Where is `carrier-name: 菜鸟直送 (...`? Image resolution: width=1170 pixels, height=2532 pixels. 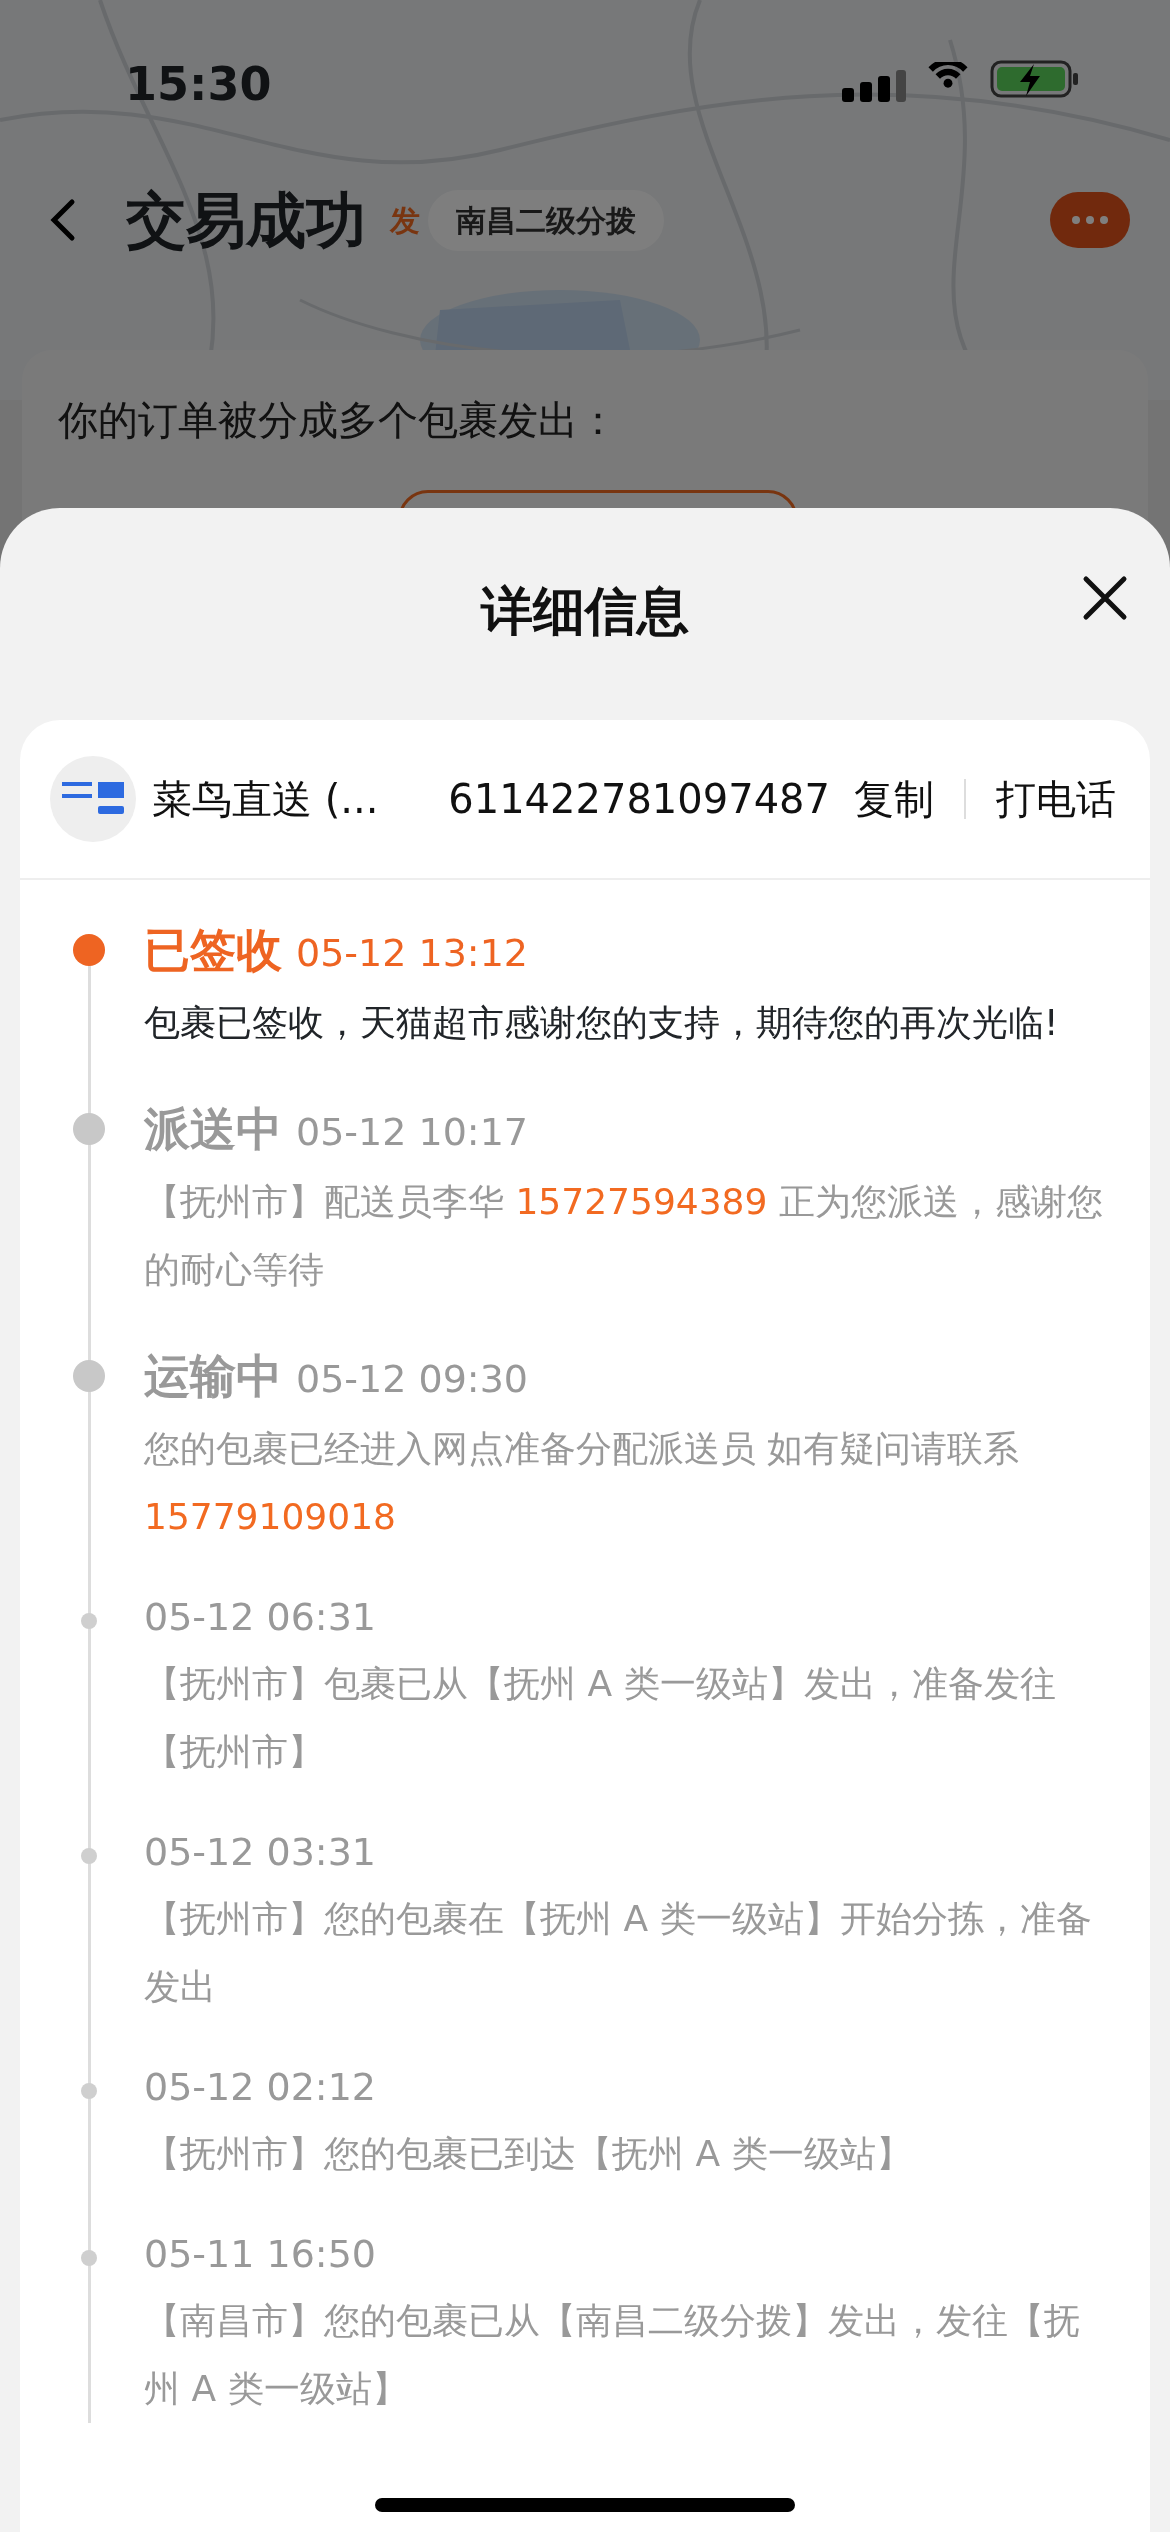 carrier-name: 菜鸟直送 (... is located at coordinates (265, 799).